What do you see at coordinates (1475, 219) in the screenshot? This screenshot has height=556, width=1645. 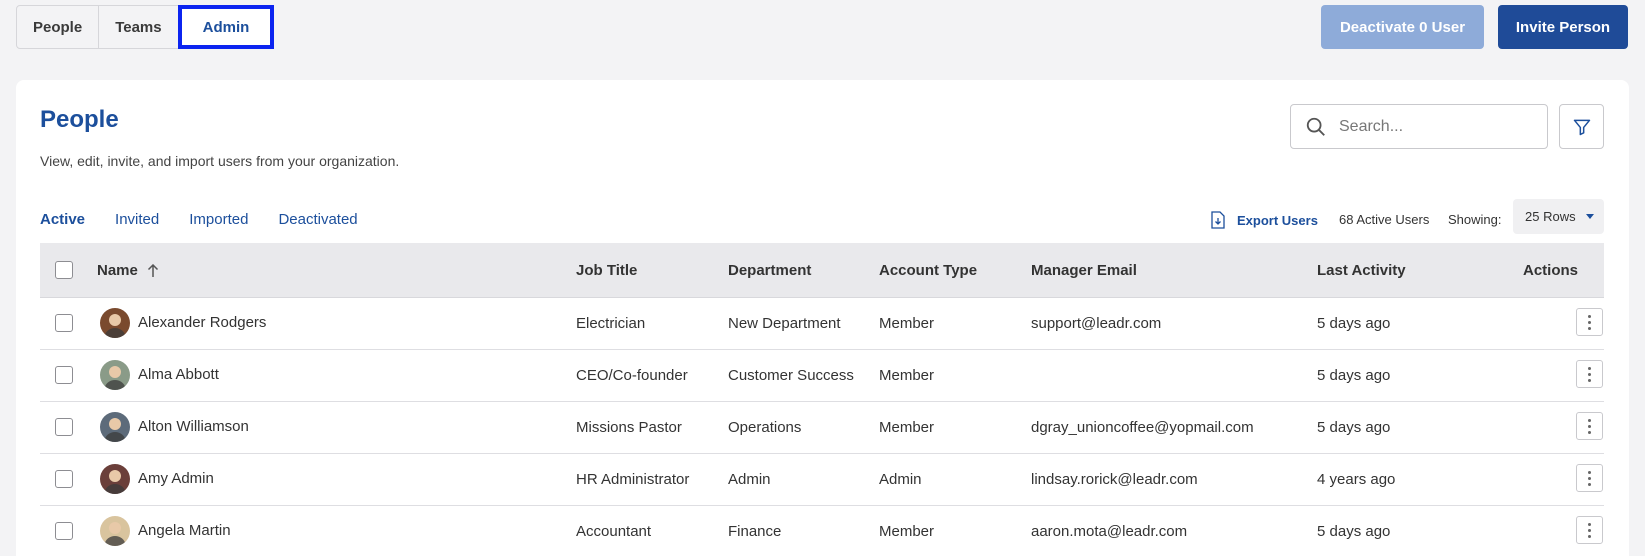 I see `showing-label: Showing:` at bounding box center [1475, 219].